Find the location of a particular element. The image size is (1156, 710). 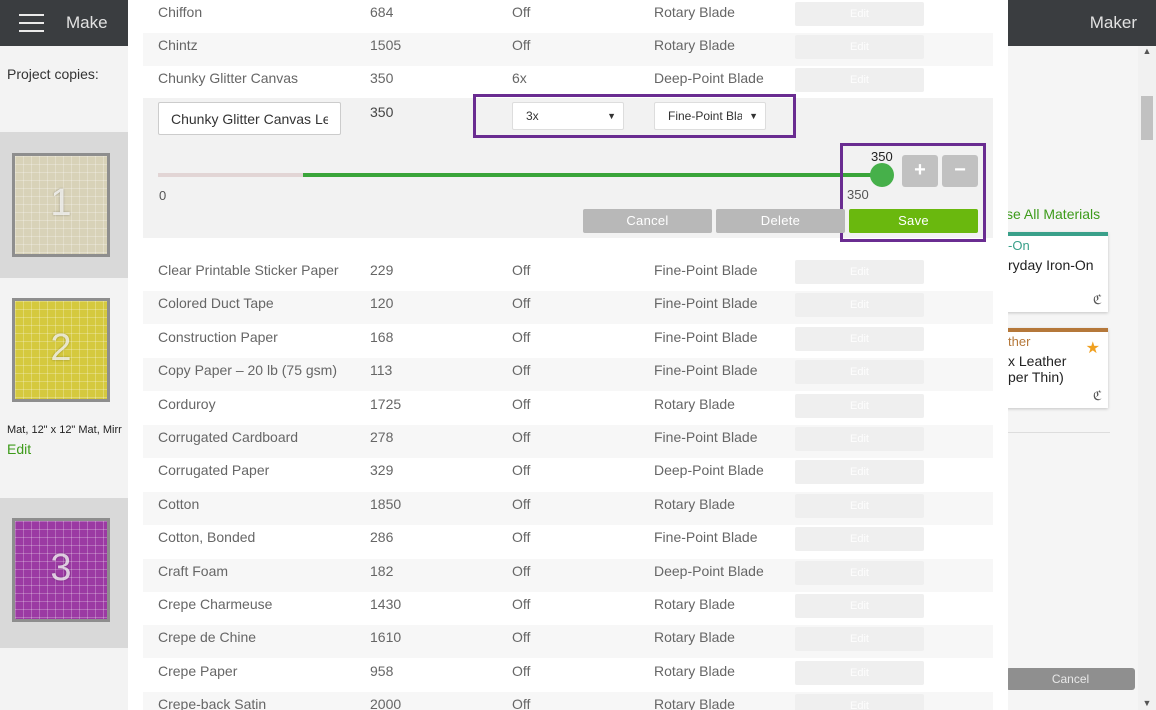

pressure-value: 113 is located at coordinates (381, 370).